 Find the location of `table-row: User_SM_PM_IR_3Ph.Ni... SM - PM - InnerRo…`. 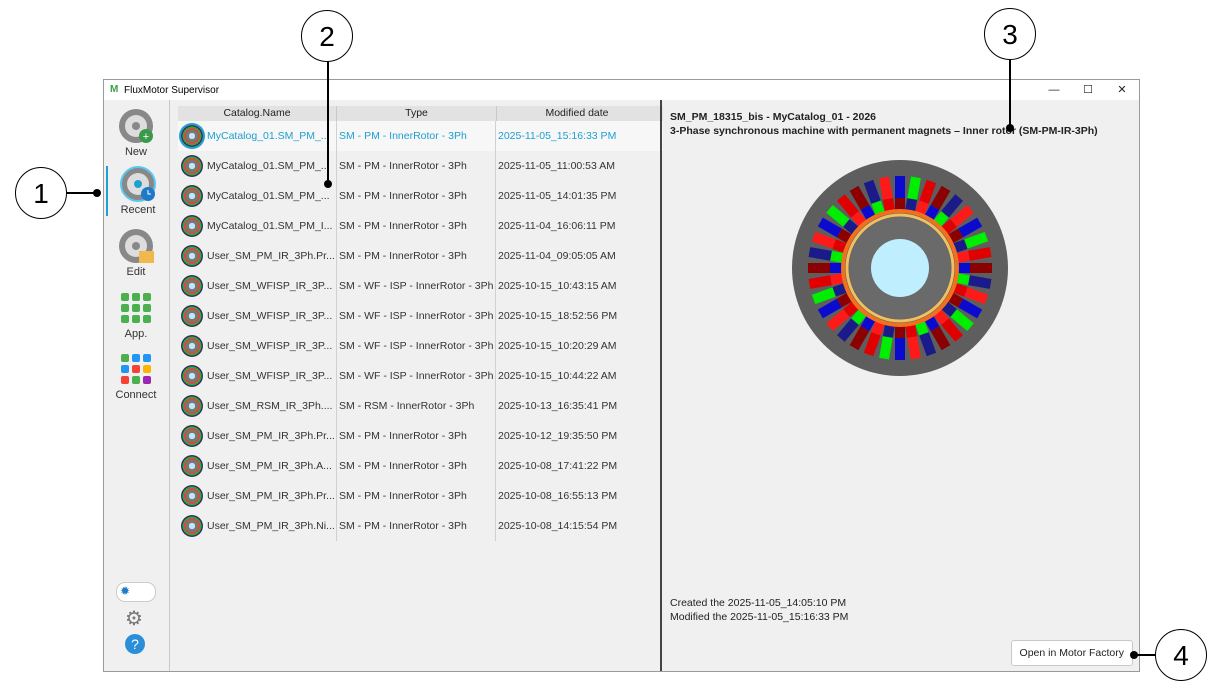

table-row: User_SM_PM_IR_3Ph.Ni... SM - PM - InnerRo… is located at coordinates (420, 526).